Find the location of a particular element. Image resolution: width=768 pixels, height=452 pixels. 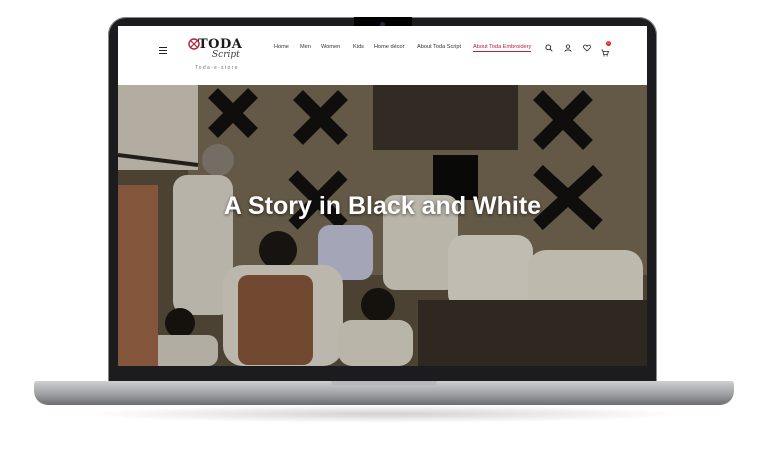

nav-item-about-toda-script: About Toda Script is located at coordinates (439, 47).